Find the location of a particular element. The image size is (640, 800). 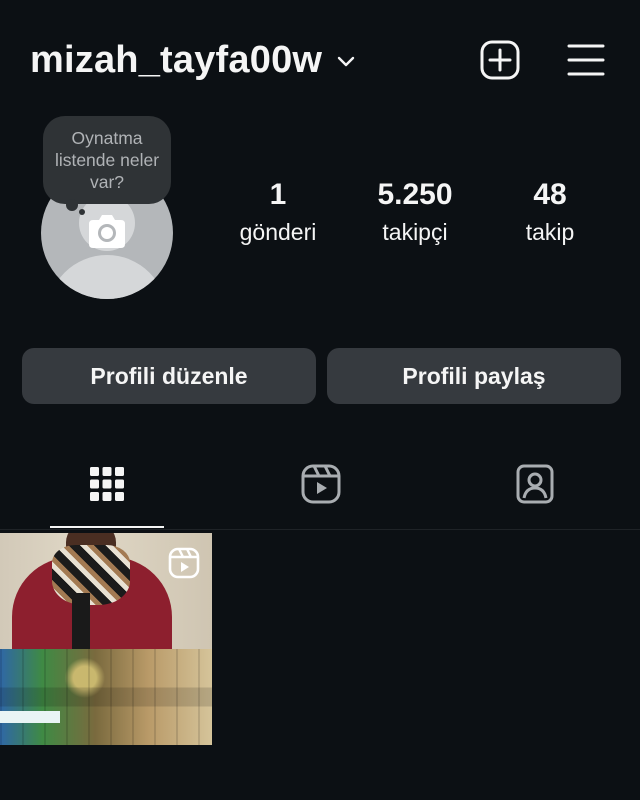

hamburger-menu-icon is located at coordinates (586, 60).